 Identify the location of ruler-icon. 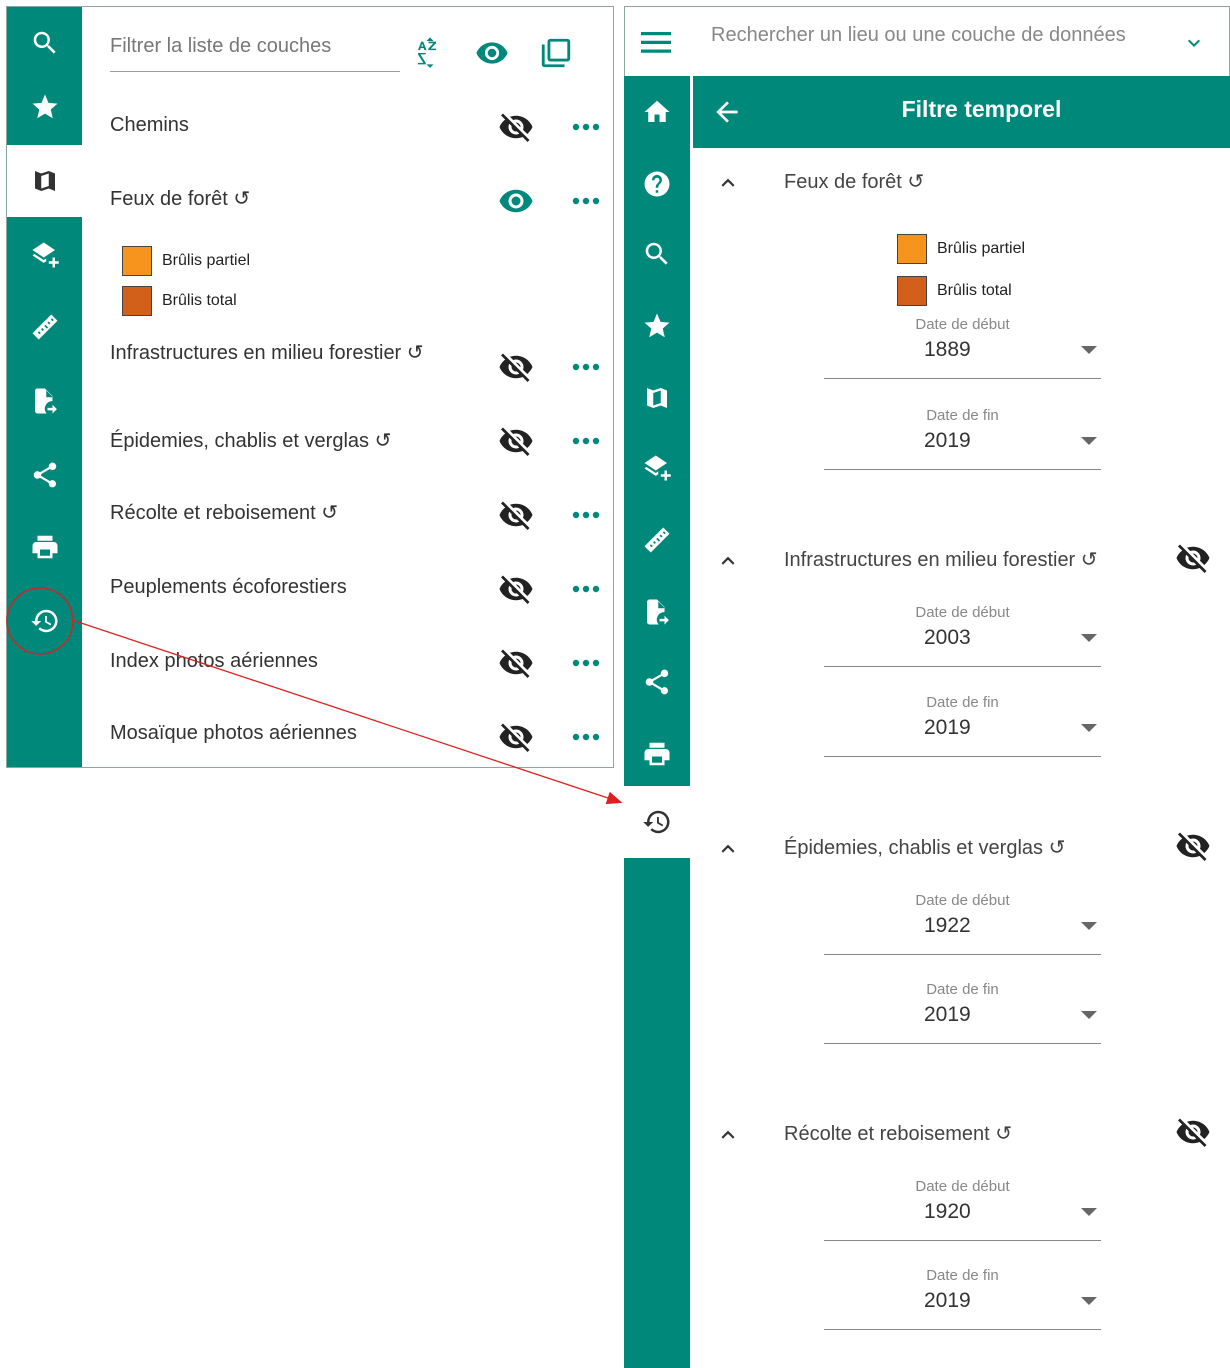
(45, 327).